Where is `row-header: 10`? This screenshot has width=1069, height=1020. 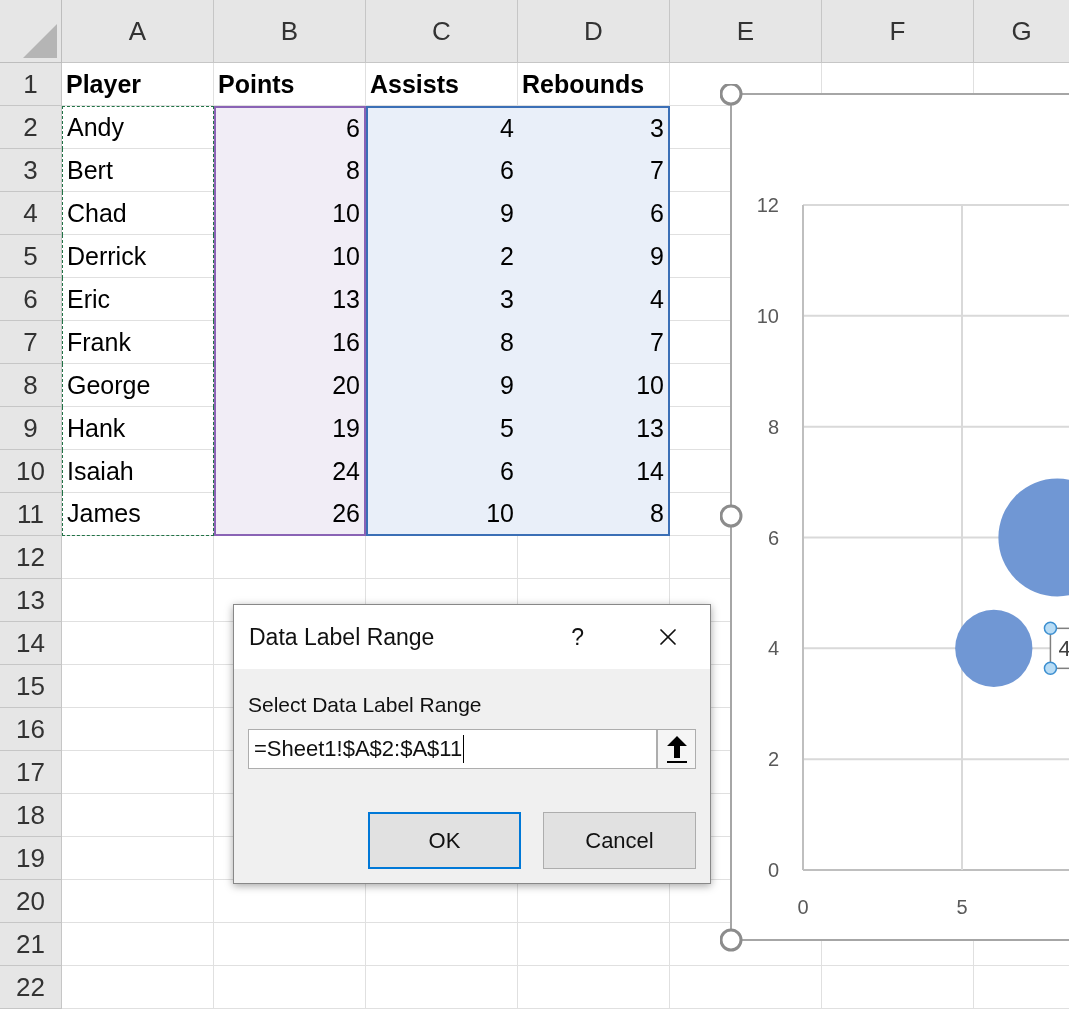
row-header: 10 is located at coordinates (31, 471).